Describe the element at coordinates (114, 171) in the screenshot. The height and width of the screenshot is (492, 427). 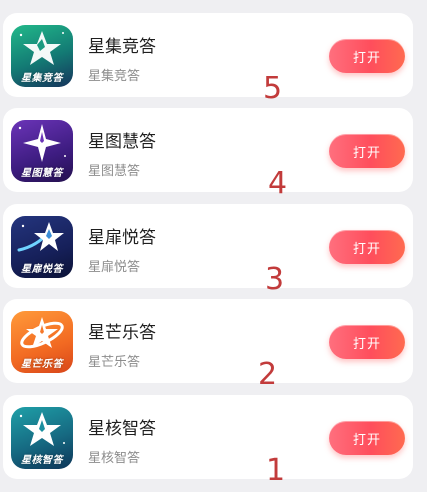
I see `app-subtitle: 星图慧答` at that location.